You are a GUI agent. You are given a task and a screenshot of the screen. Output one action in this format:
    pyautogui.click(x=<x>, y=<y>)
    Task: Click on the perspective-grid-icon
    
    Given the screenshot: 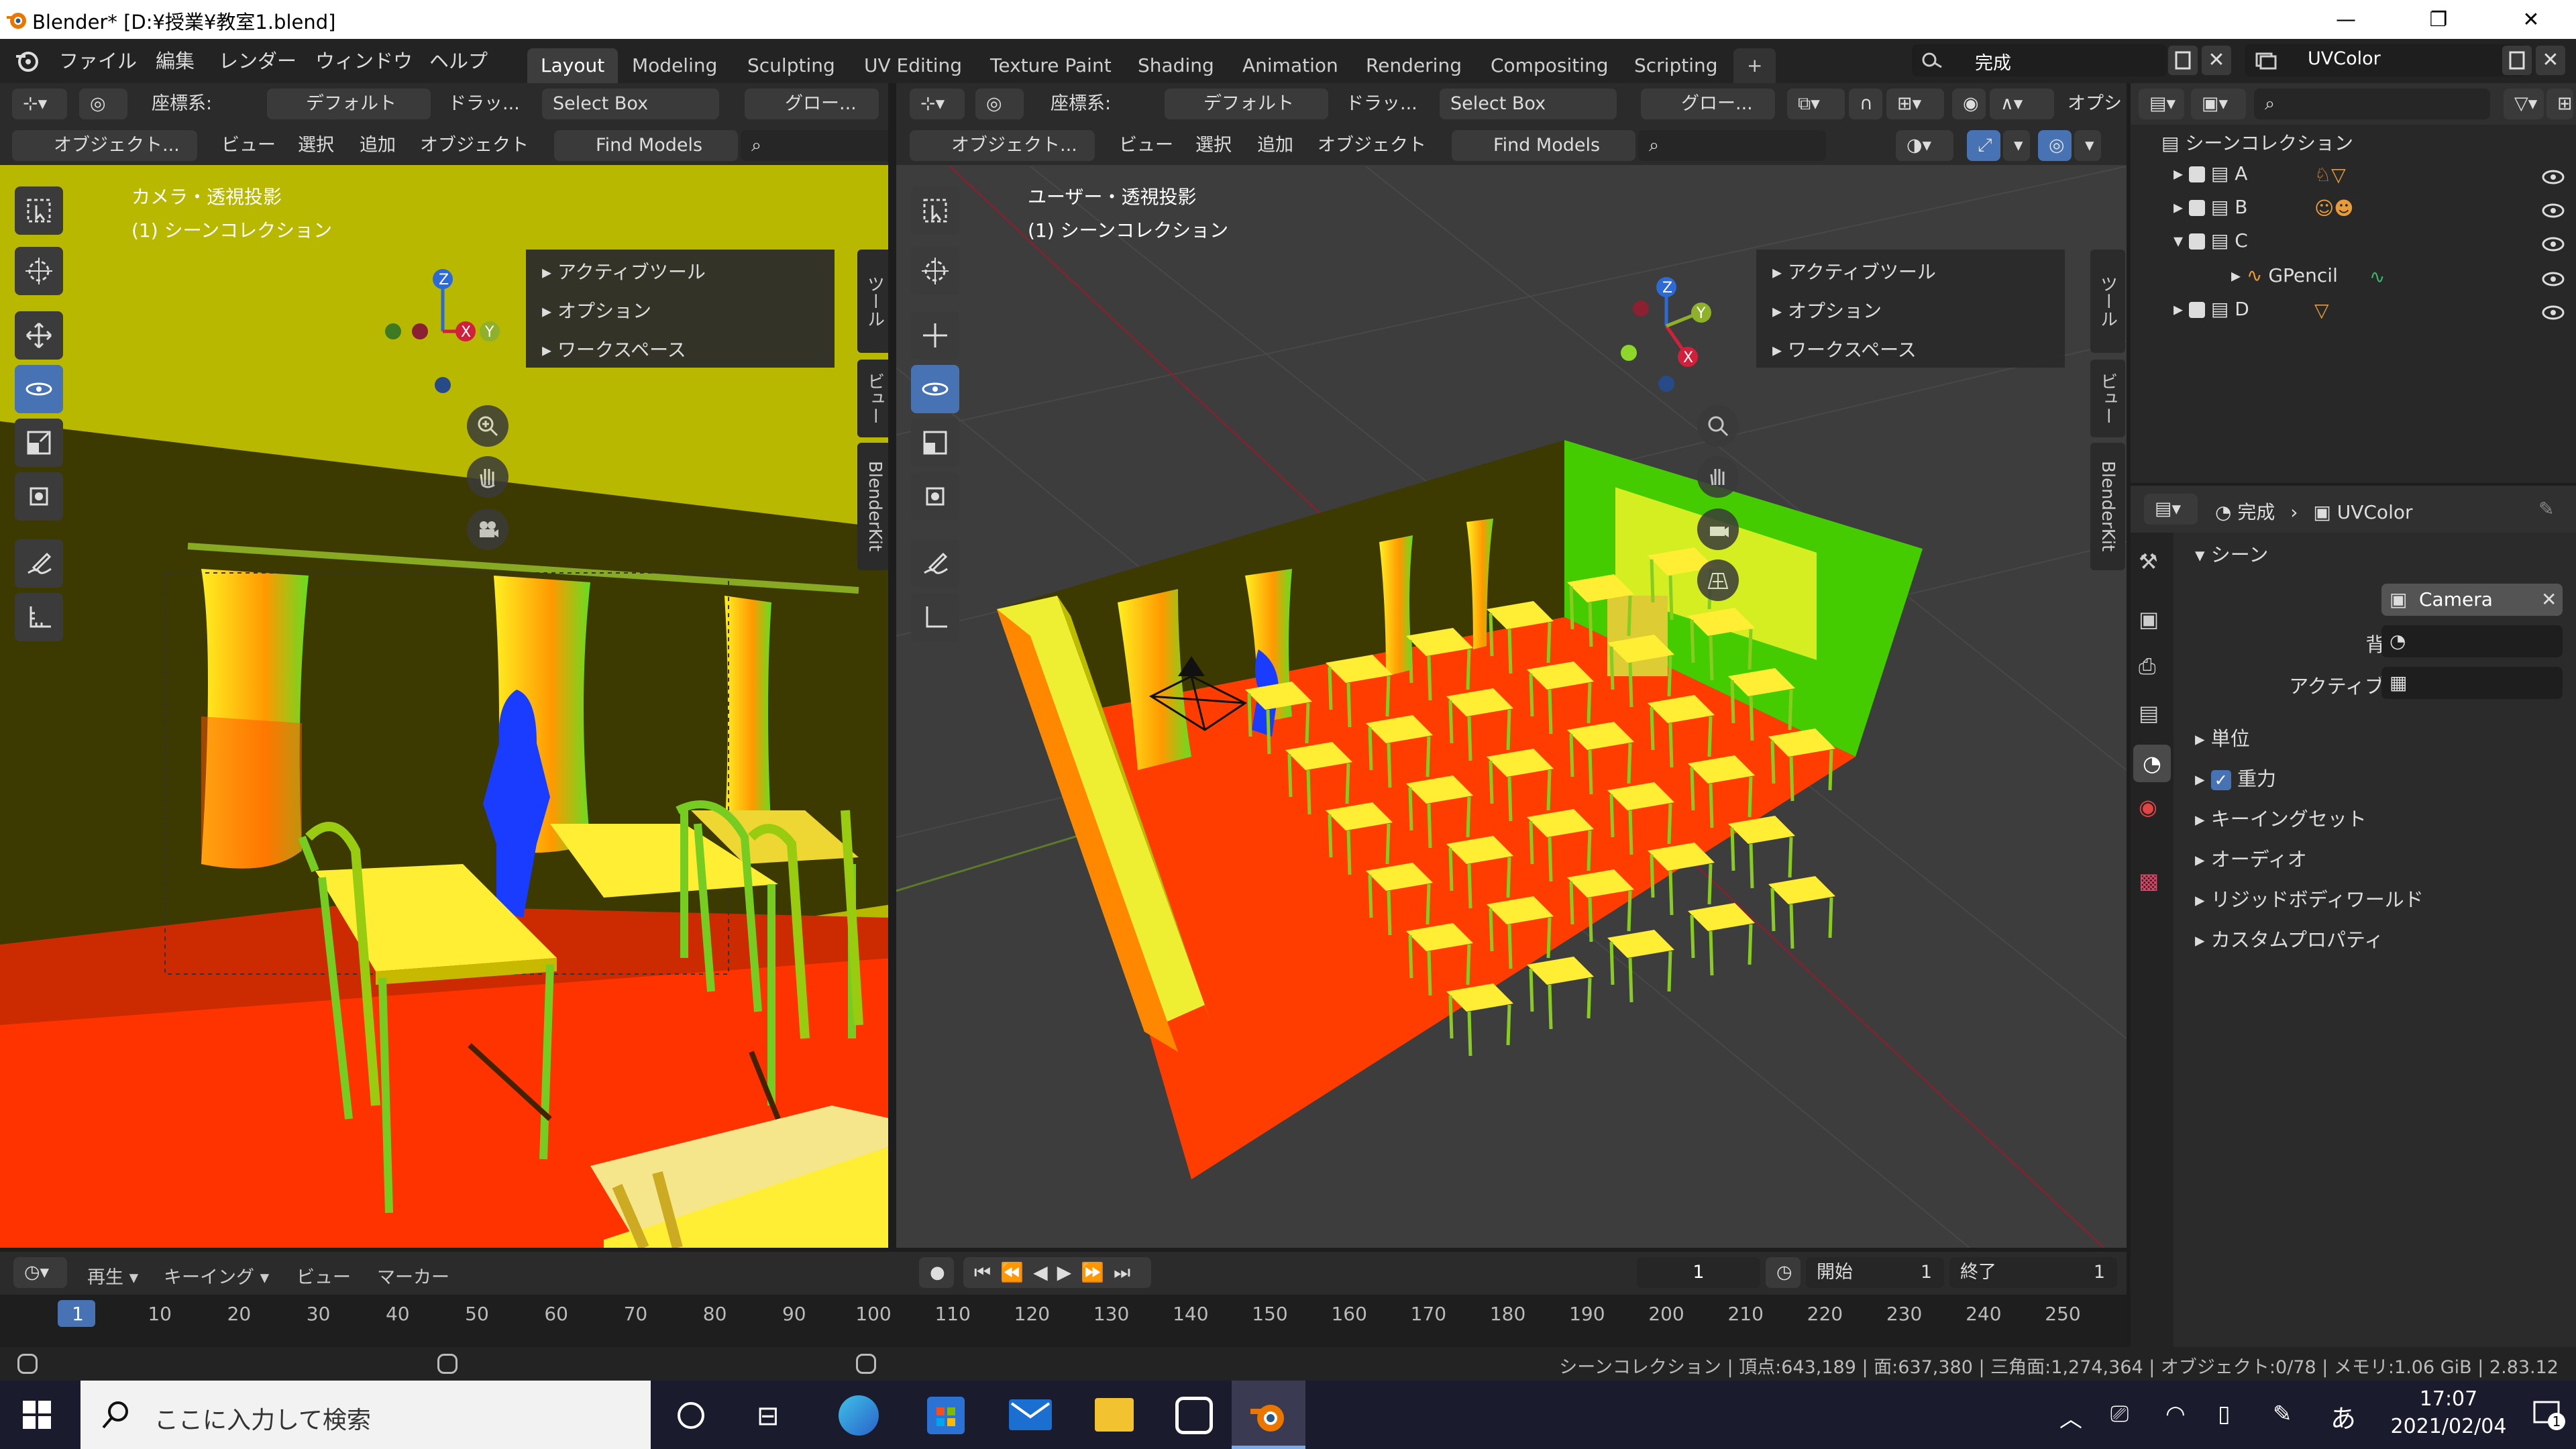 What is the action you would take?
    pyautogui.click(x=1718, y=580)
    